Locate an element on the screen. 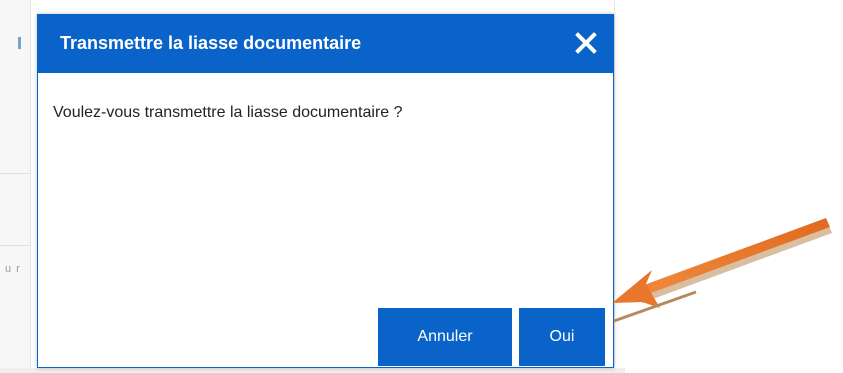  close-button is located at coordinates (586, 43).